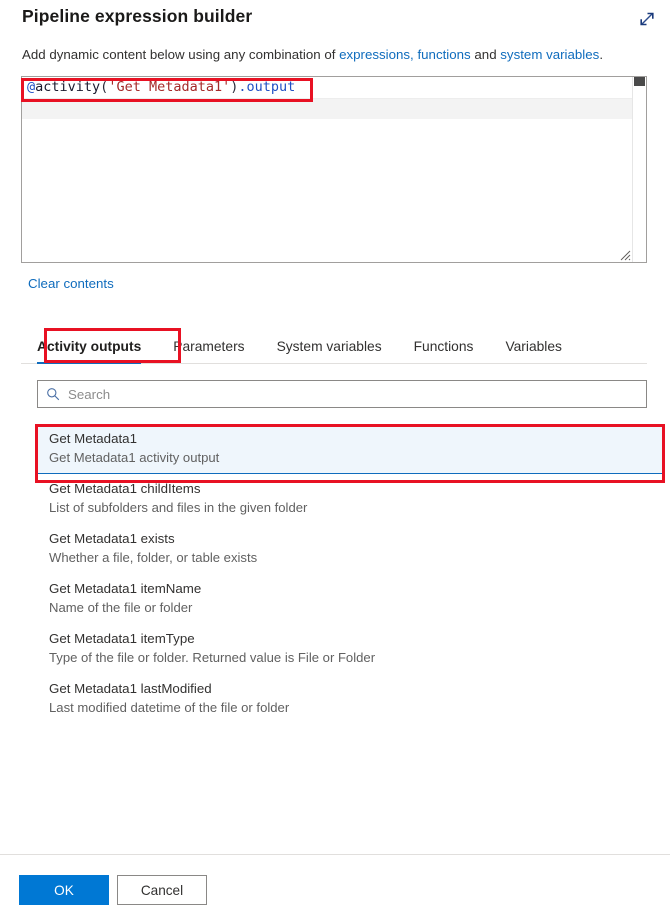  I want to click on search-magnifier-glyph, so click(53, 394).